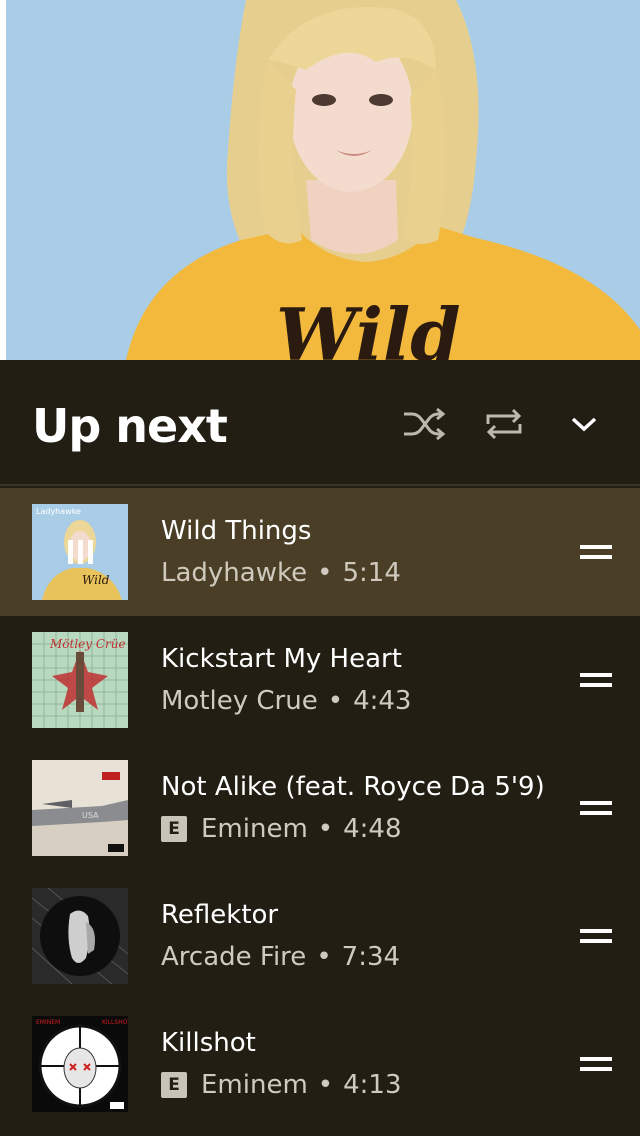 The height and width of the screenshot is (1136, 640). Describe the element at coordinates (320, 936) in the screenshot. I see `queue-item-reflektor: Reflektor Arcade Fire • 7:34` at that location.